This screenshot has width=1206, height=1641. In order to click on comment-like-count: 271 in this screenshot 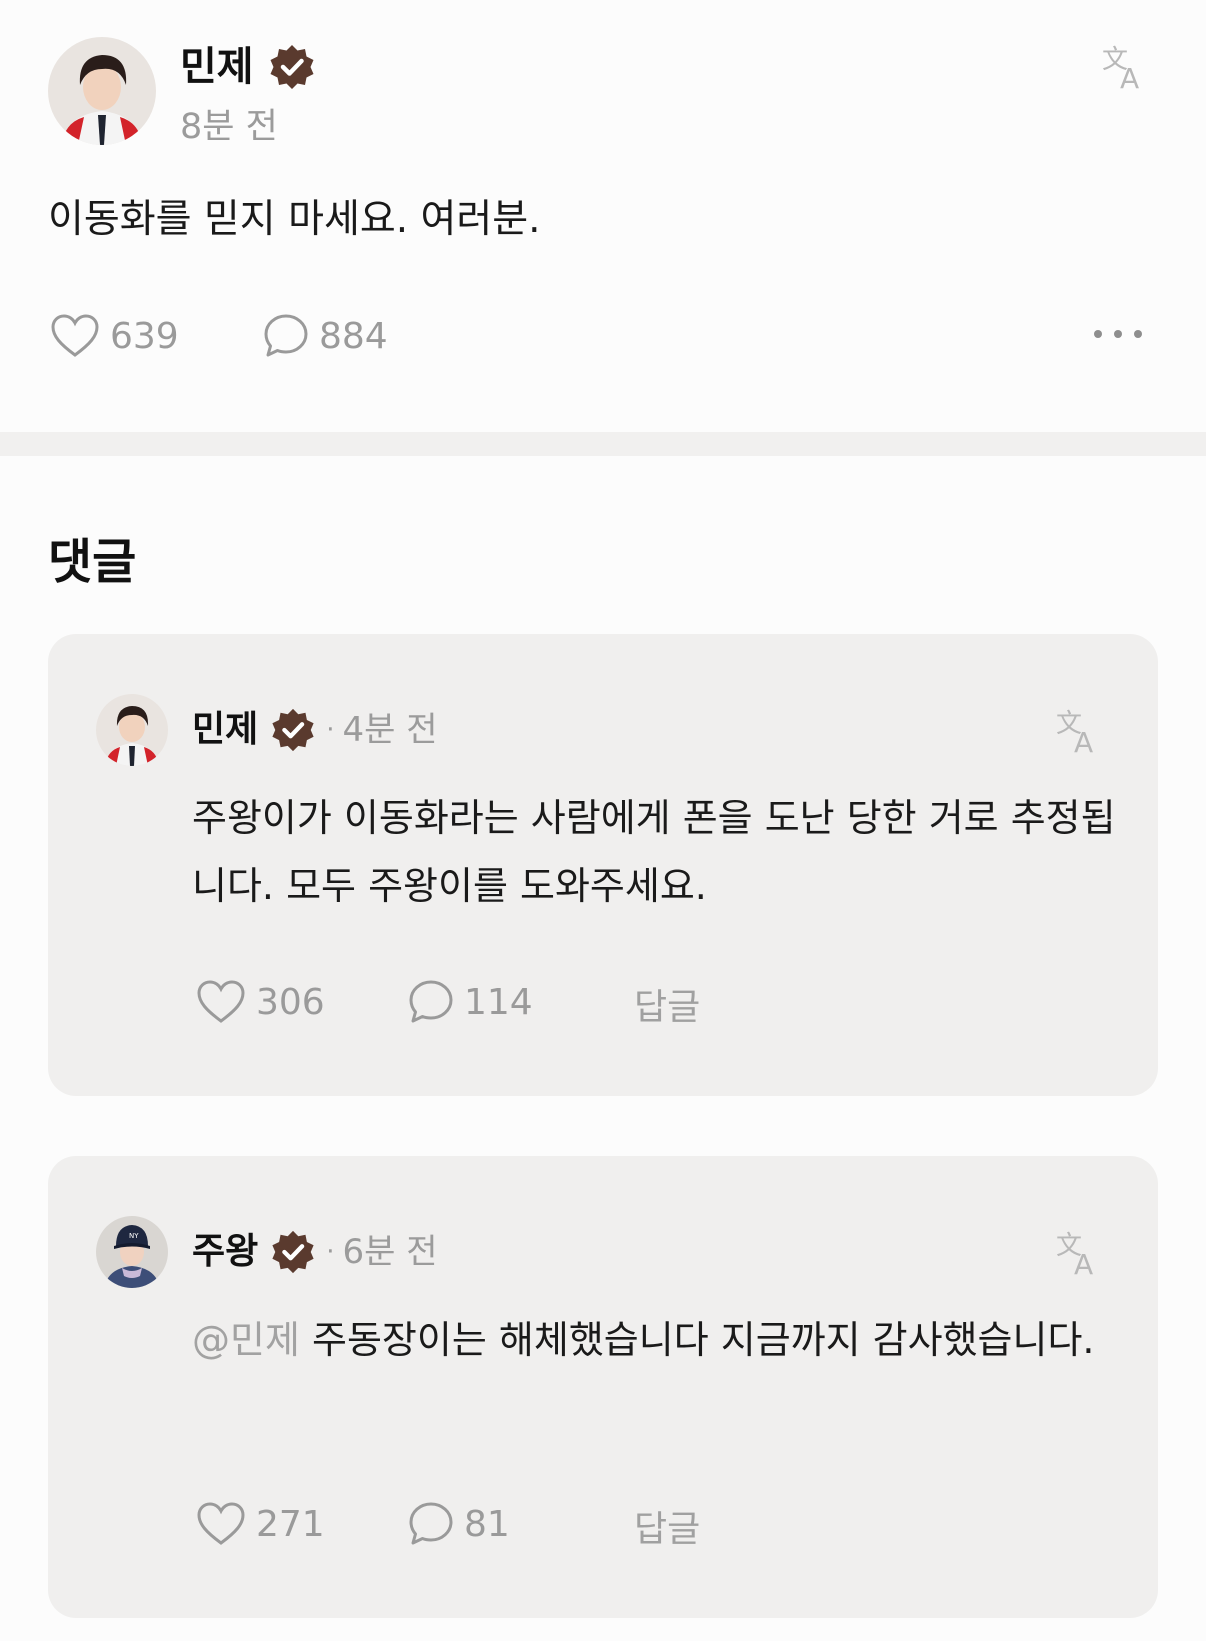, I will do `click(290, 1524)`.